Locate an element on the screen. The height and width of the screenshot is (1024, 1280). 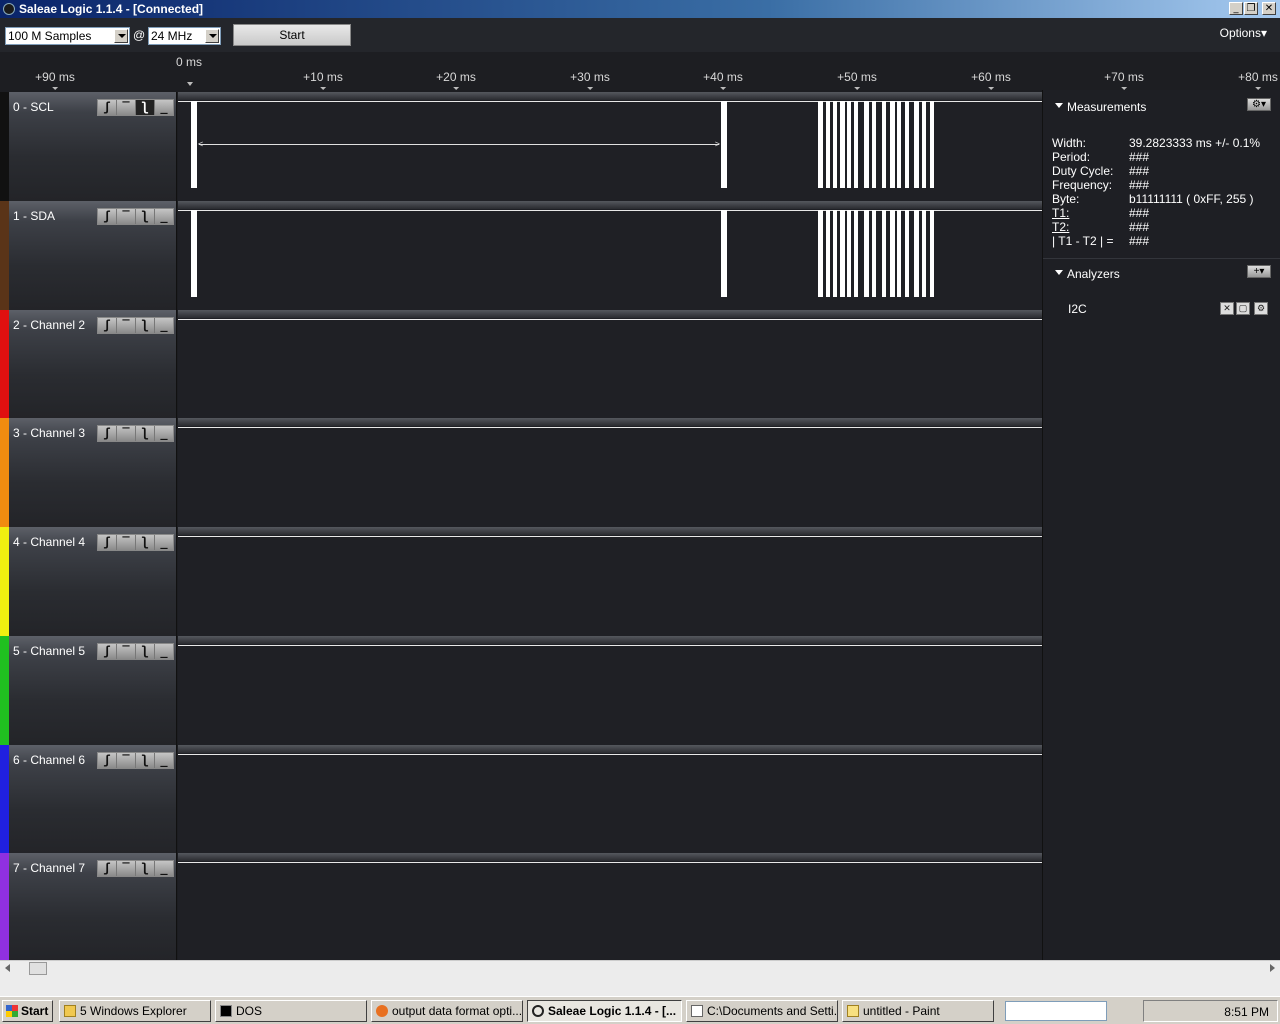
samples-select: 100 M Samples is located at coordinates (67, 36).